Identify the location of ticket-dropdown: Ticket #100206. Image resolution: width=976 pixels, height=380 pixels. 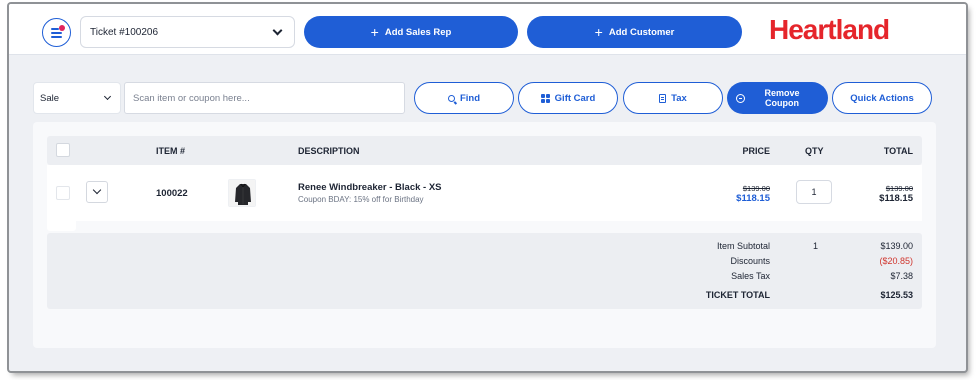
(187, 32).